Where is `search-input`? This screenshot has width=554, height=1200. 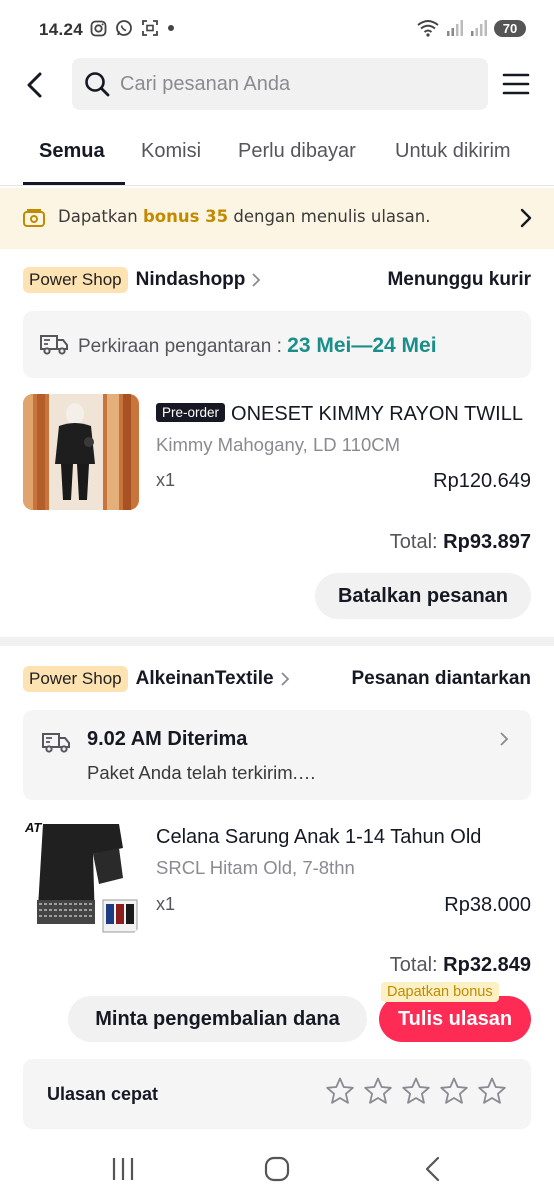
search-input is located at coordinates (290, 84).